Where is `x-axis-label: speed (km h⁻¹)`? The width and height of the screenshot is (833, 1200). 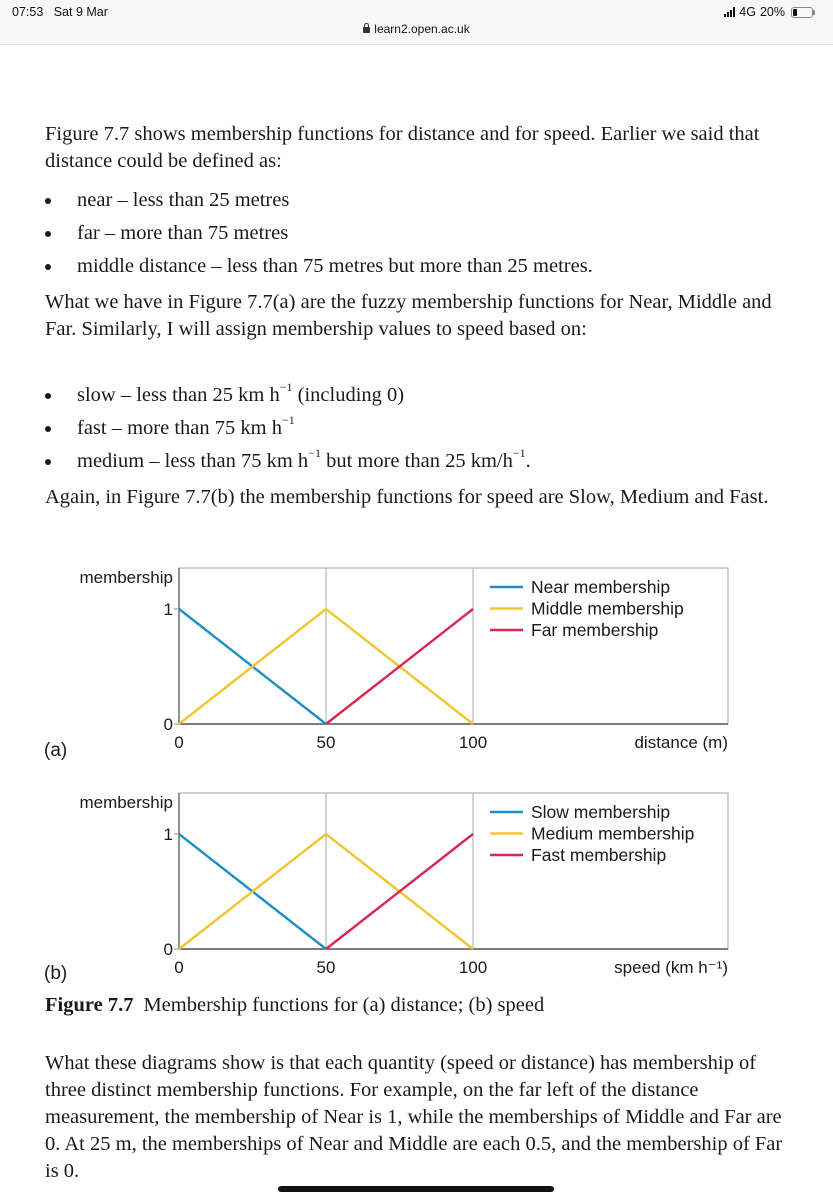
x-axis-label: speed (km h⁻¹) is located at coordinates (671, 967).